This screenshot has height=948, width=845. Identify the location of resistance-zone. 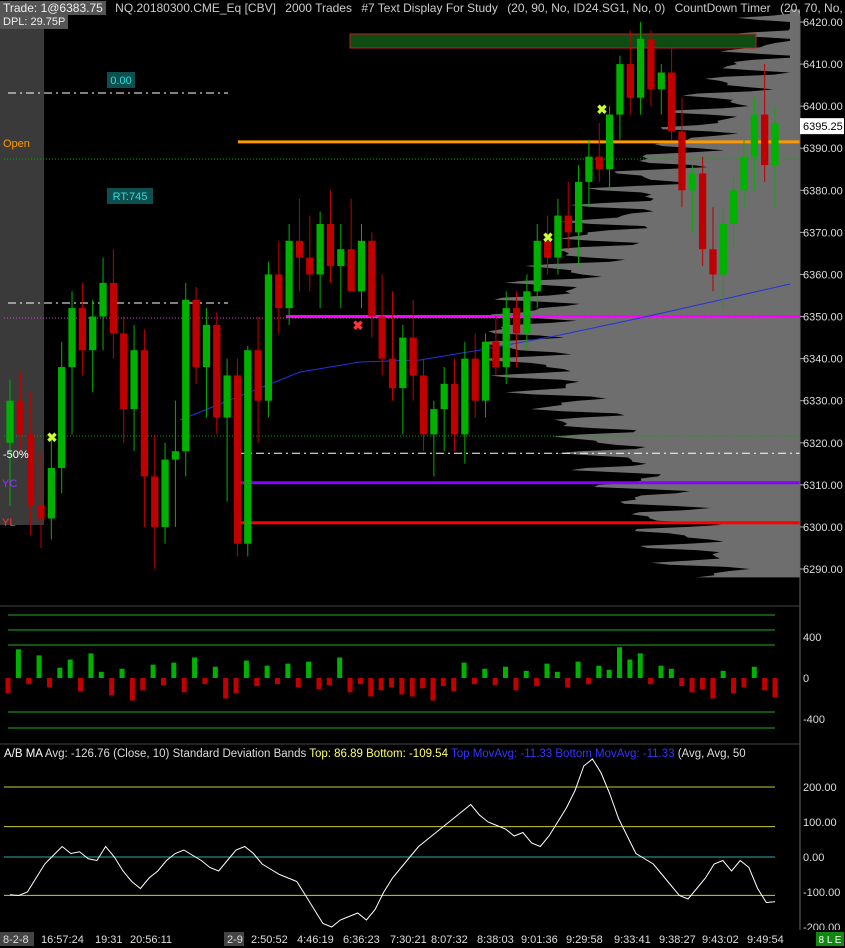
(553, 41).